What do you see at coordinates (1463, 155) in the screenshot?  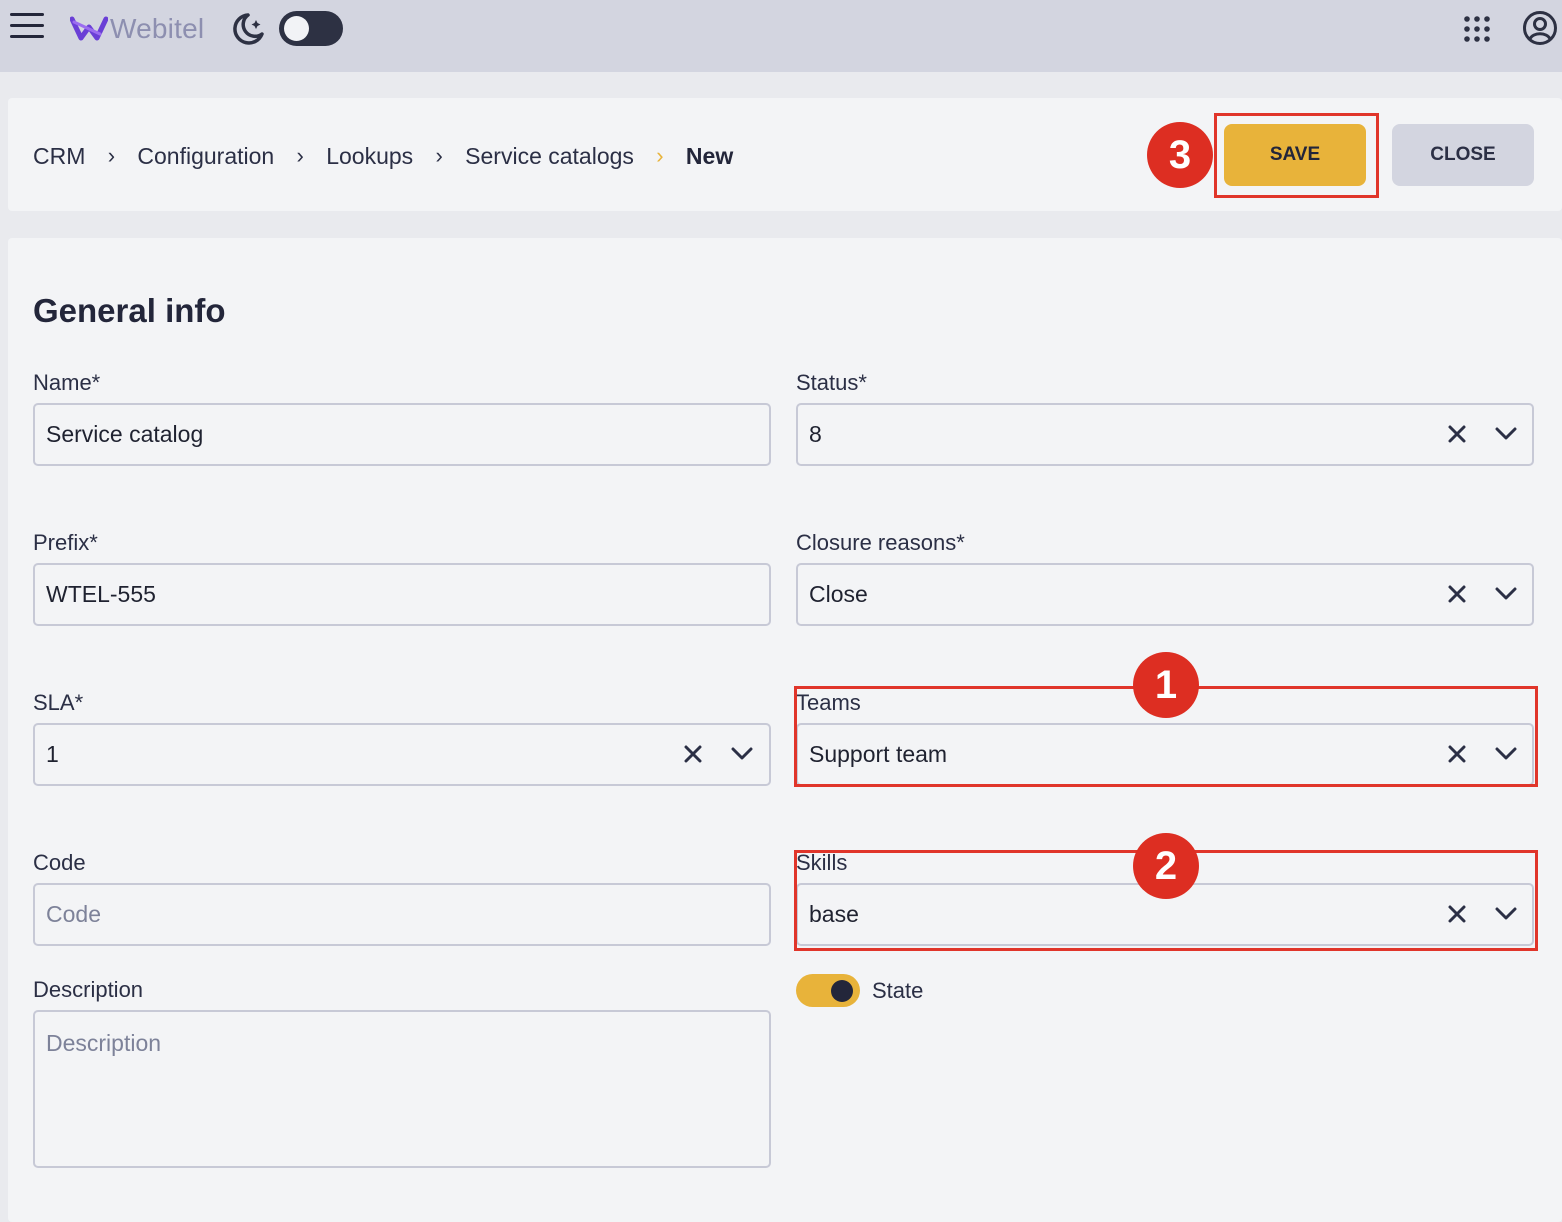 I see `close-button: CLOSE` at bounding box center [1463, 155].